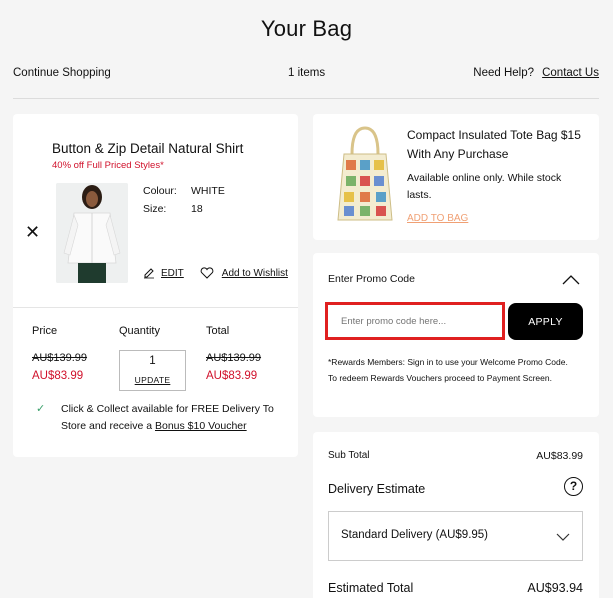 The image size is (613, 598). What do you see at coordinates (60, 358) in the screenshot?
I see `price-original: AU$139.99` at bounding box center [60, 358].